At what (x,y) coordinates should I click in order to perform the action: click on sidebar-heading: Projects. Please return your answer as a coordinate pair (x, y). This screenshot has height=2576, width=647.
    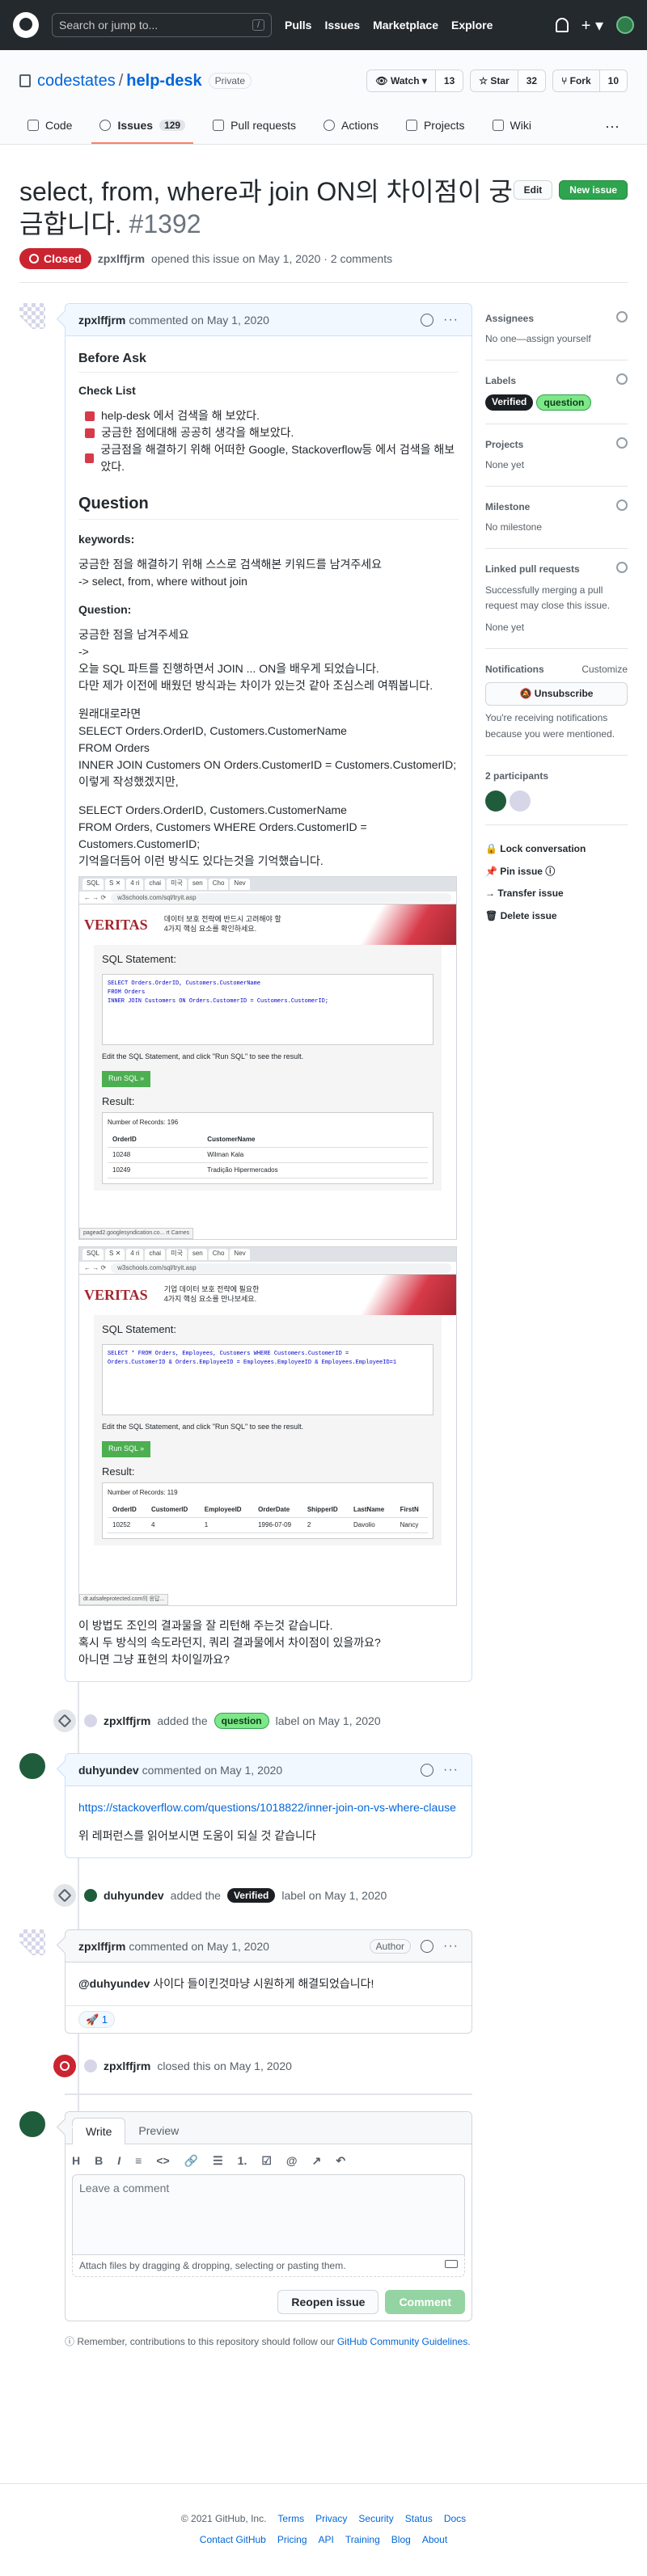
    Looking at the image, I should click on (504, 445).